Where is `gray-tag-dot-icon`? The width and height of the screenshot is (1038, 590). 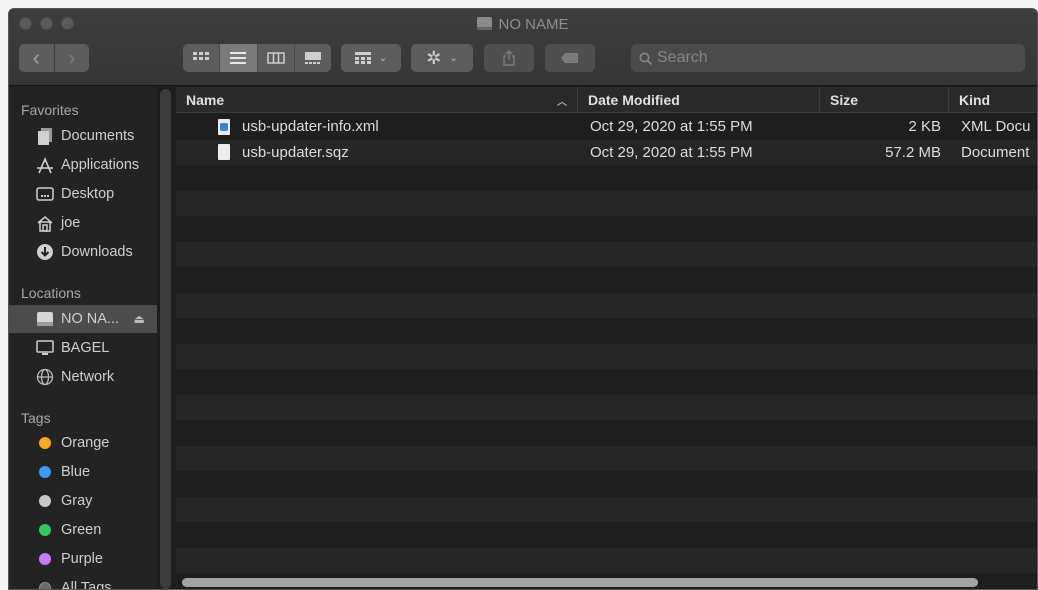
gray-tag-dot-icon is located at coordinates (44, 501).